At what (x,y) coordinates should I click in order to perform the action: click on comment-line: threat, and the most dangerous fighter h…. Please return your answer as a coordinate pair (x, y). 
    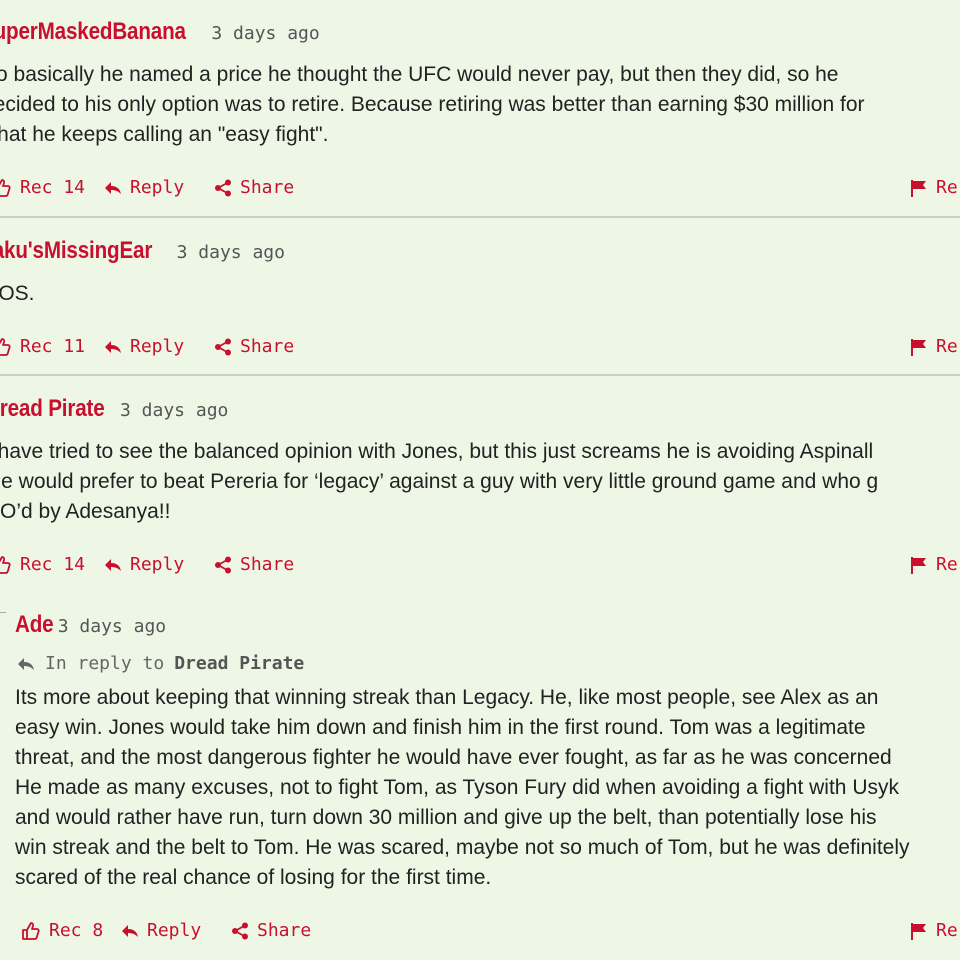
    Looking at the image, I should click on (453, 757).